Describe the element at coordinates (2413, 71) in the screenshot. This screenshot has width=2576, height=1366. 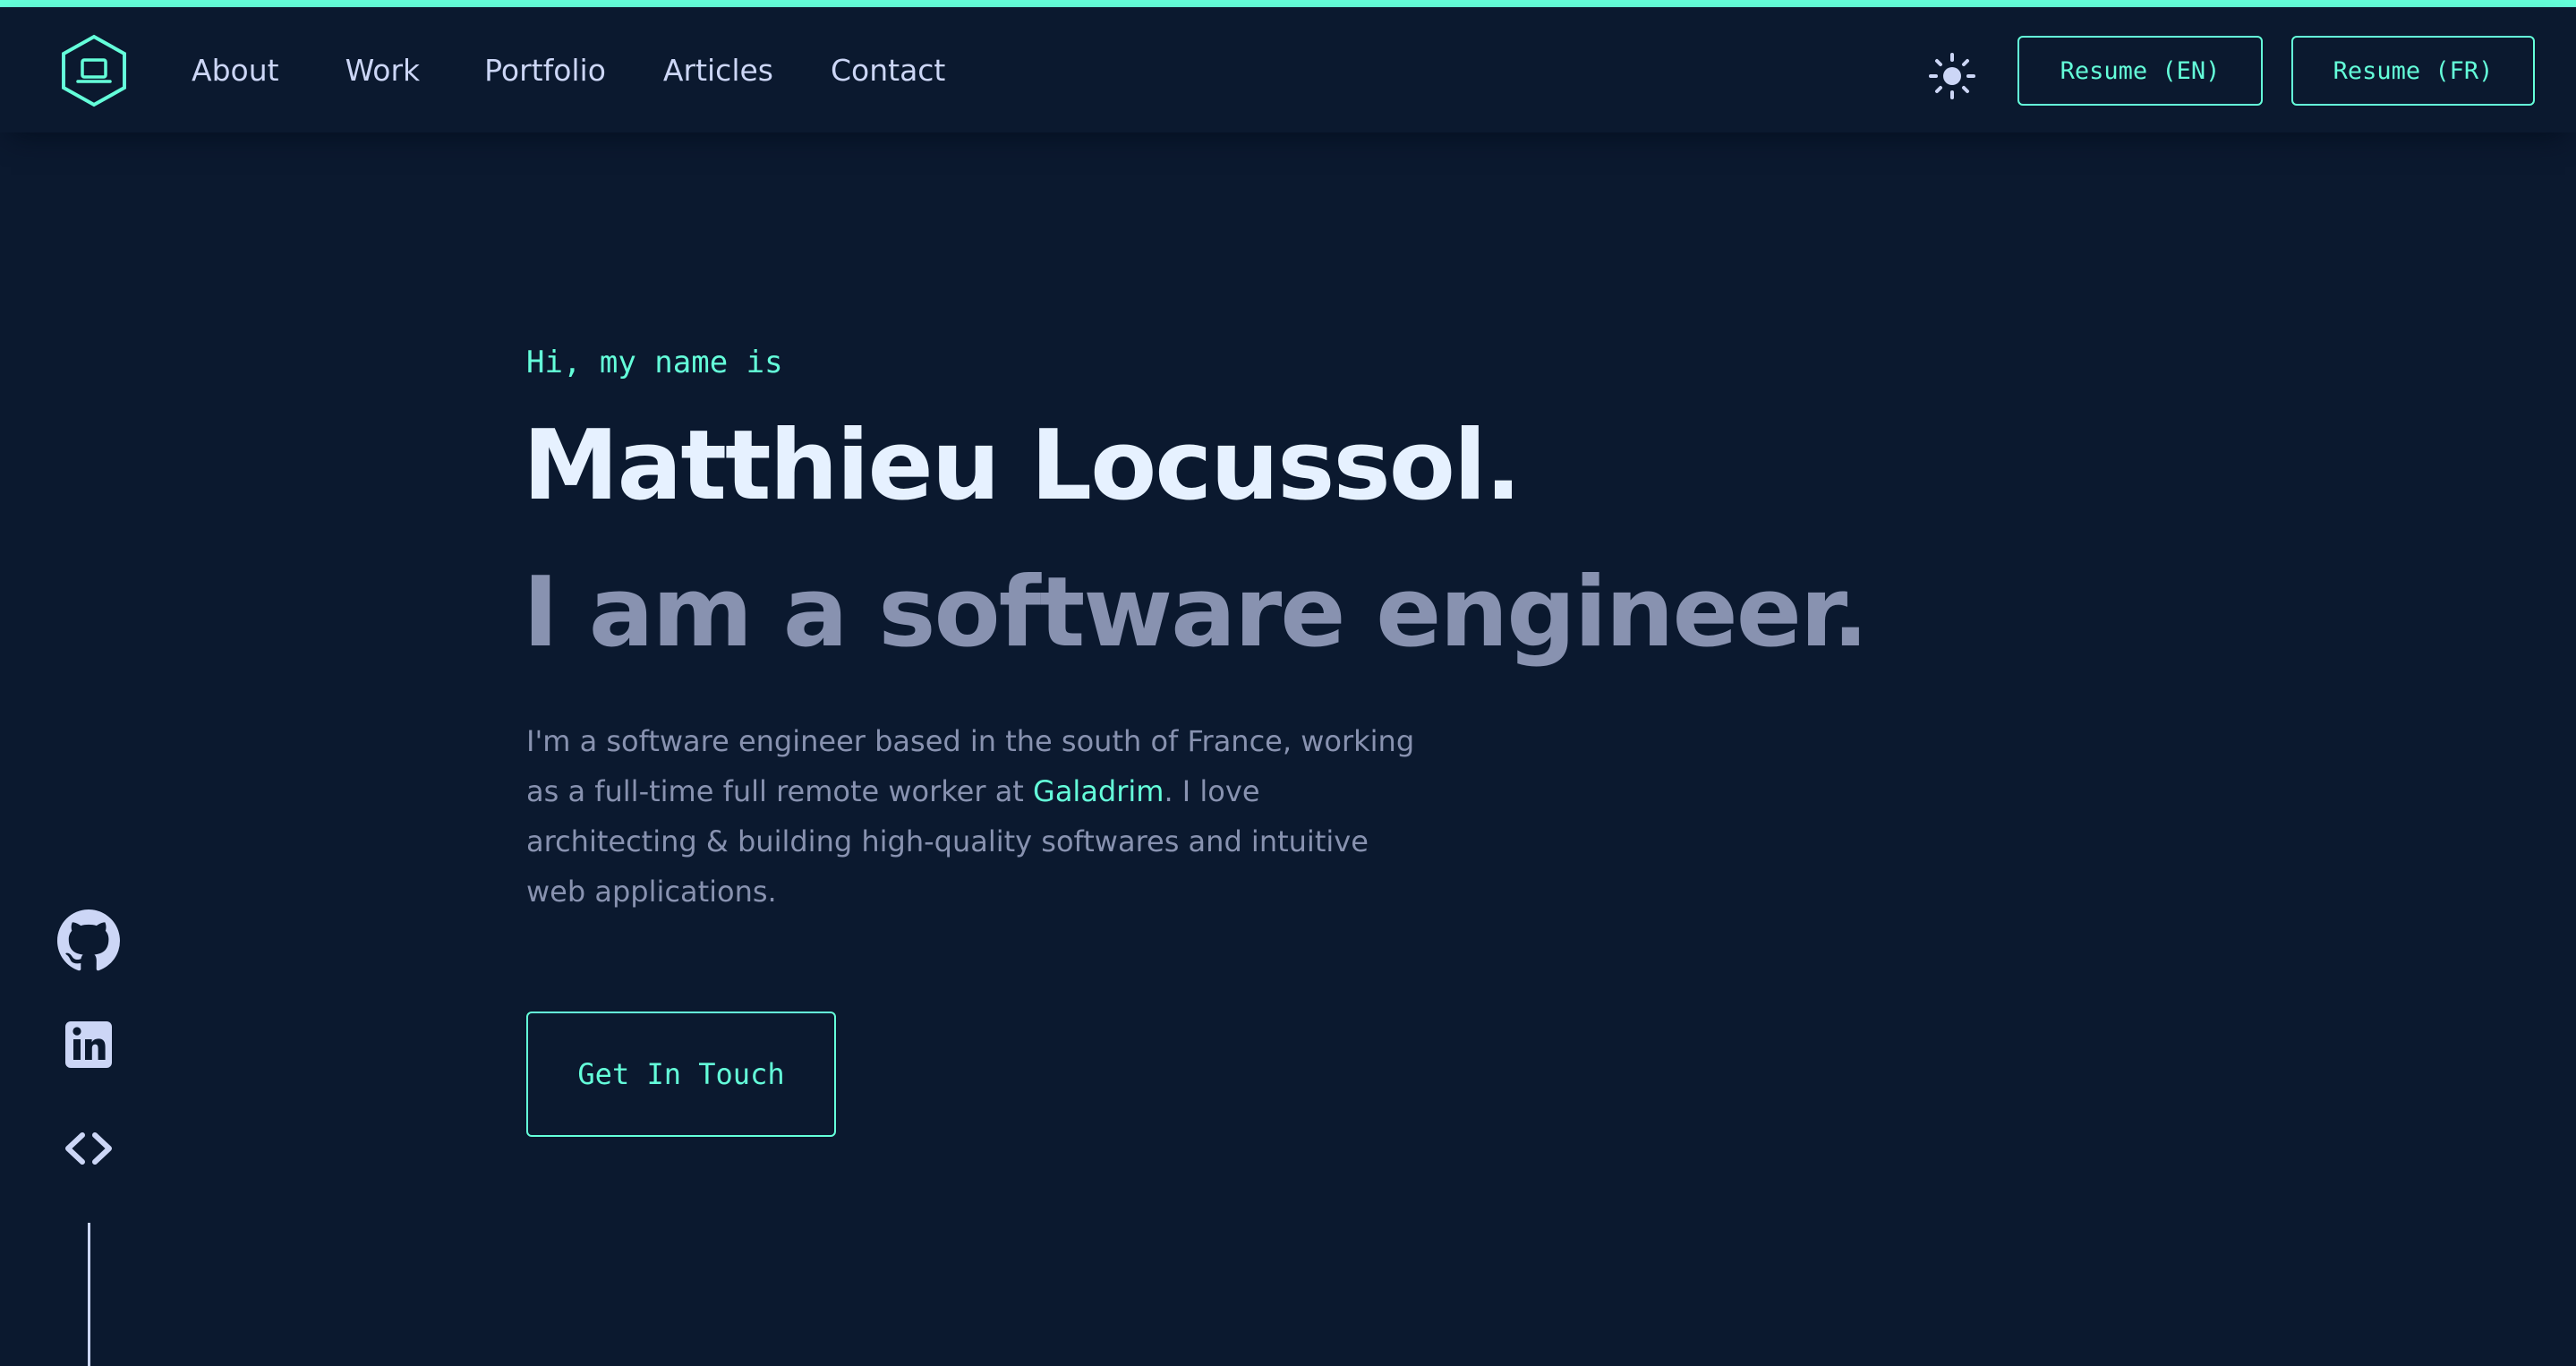
I see `resume-fr-button: Resume (FR)` at that location.